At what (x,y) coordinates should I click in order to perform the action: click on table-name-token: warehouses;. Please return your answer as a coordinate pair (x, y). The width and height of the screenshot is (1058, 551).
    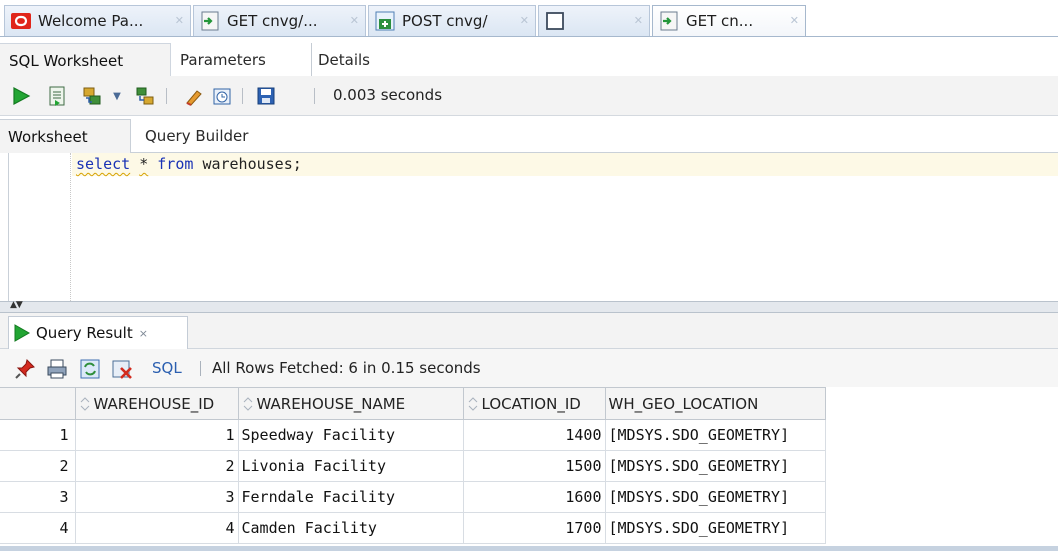
    Looking at the image, I should click on (252, 164).